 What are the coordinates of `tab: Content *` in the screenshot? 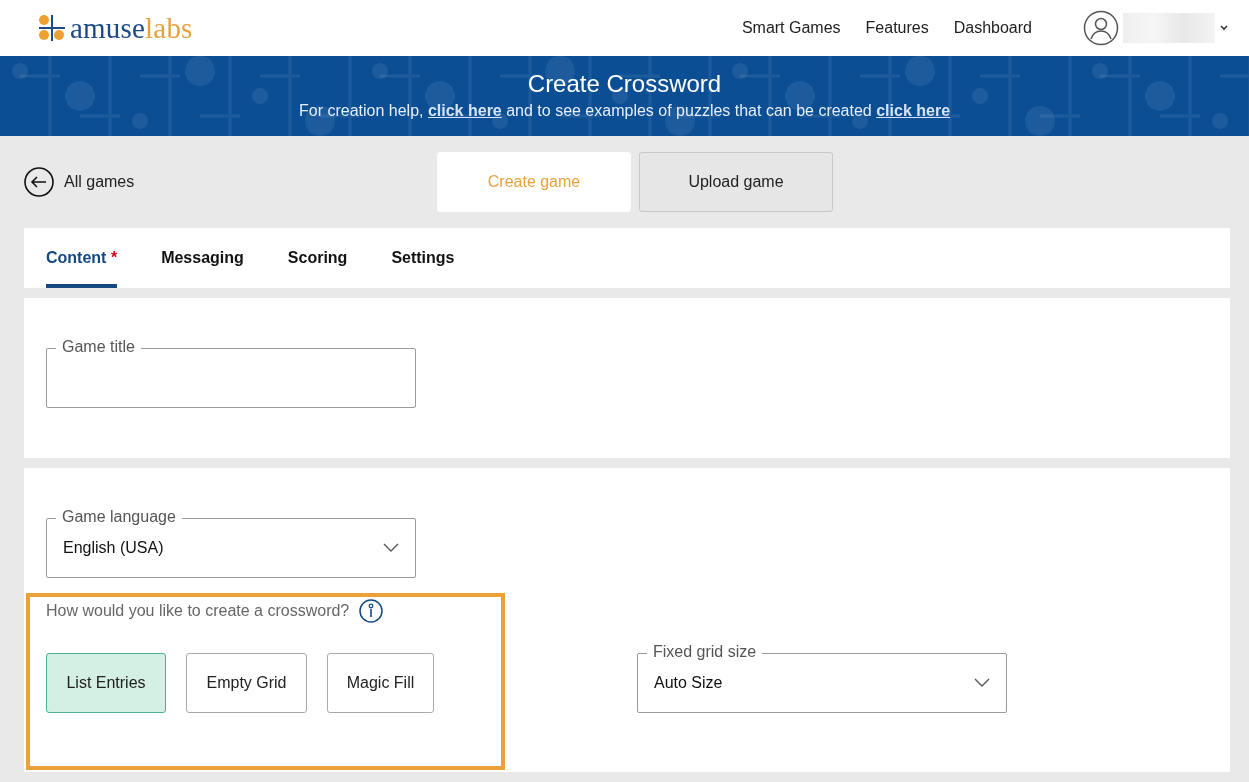 It's located at (82, 258).